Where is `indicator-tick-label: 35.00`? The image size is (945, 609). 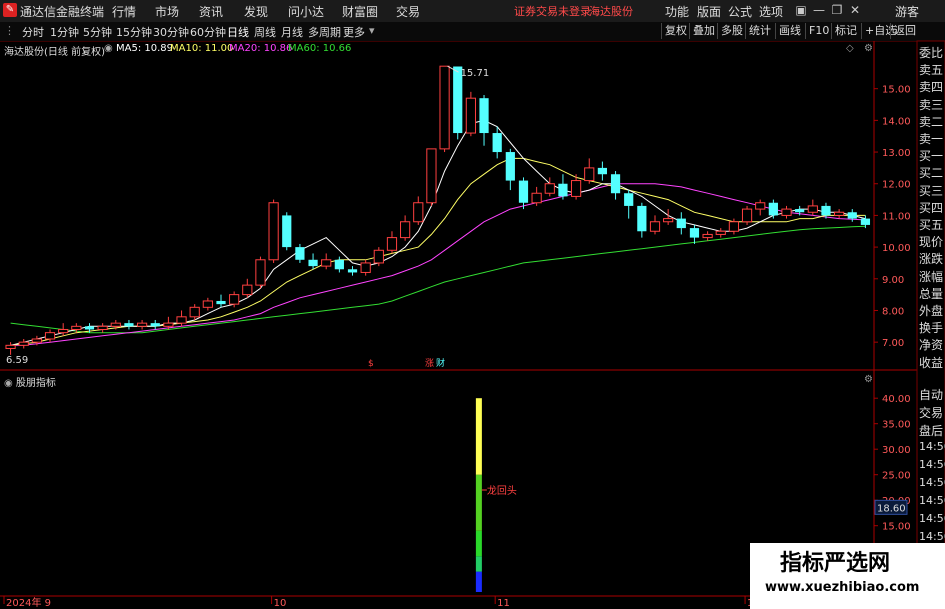
indicator-tick-label: 35.00 is located at coordinates (896, 425).